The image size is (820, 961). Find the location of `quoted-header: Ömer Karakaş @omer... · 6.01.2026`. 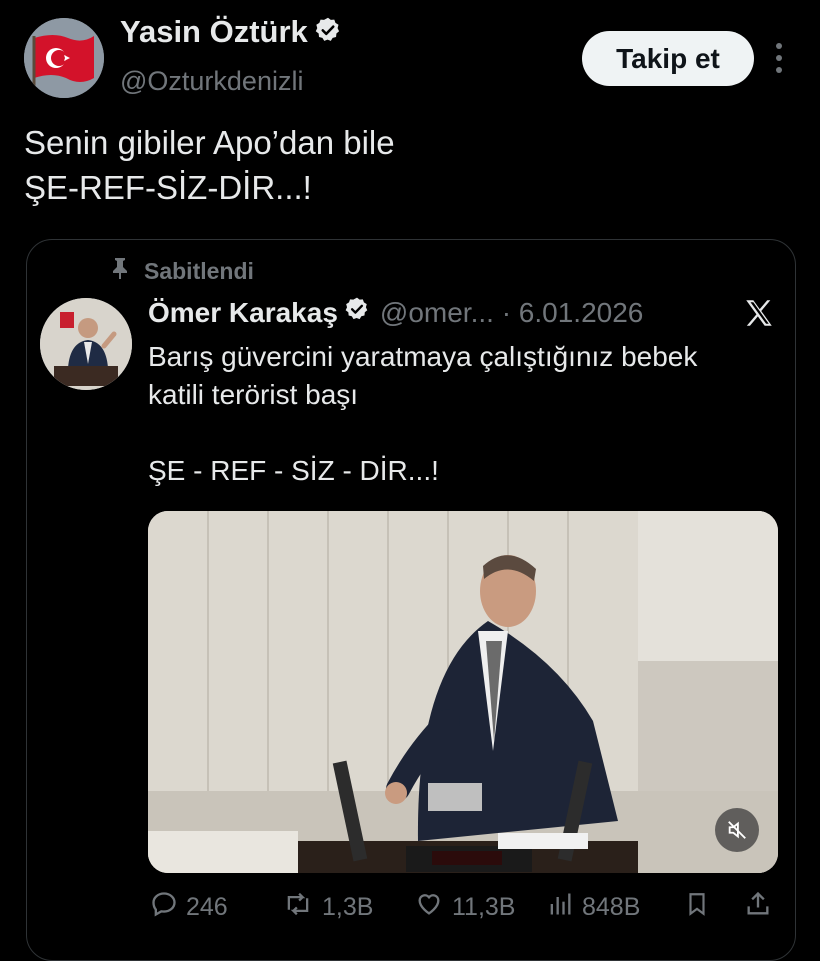

quoted-header: Ömer Karakaş @omer... · 6.01.2026 is located at coordinates (395, 312).